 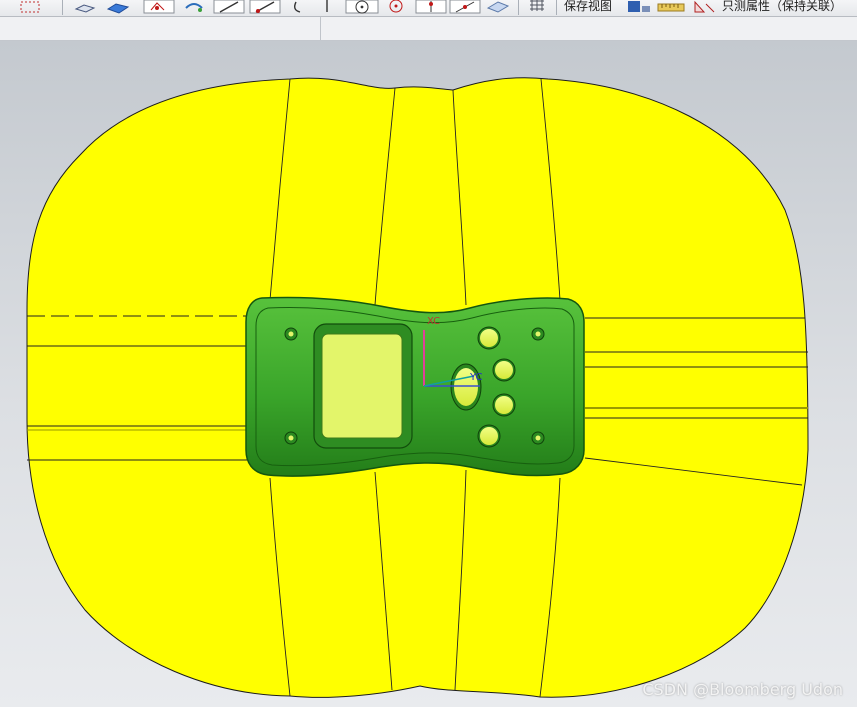 What do you see at coordinates (466, 387) in the screenshot?
I see `button-center-oval` at bounding box center [466, 387].